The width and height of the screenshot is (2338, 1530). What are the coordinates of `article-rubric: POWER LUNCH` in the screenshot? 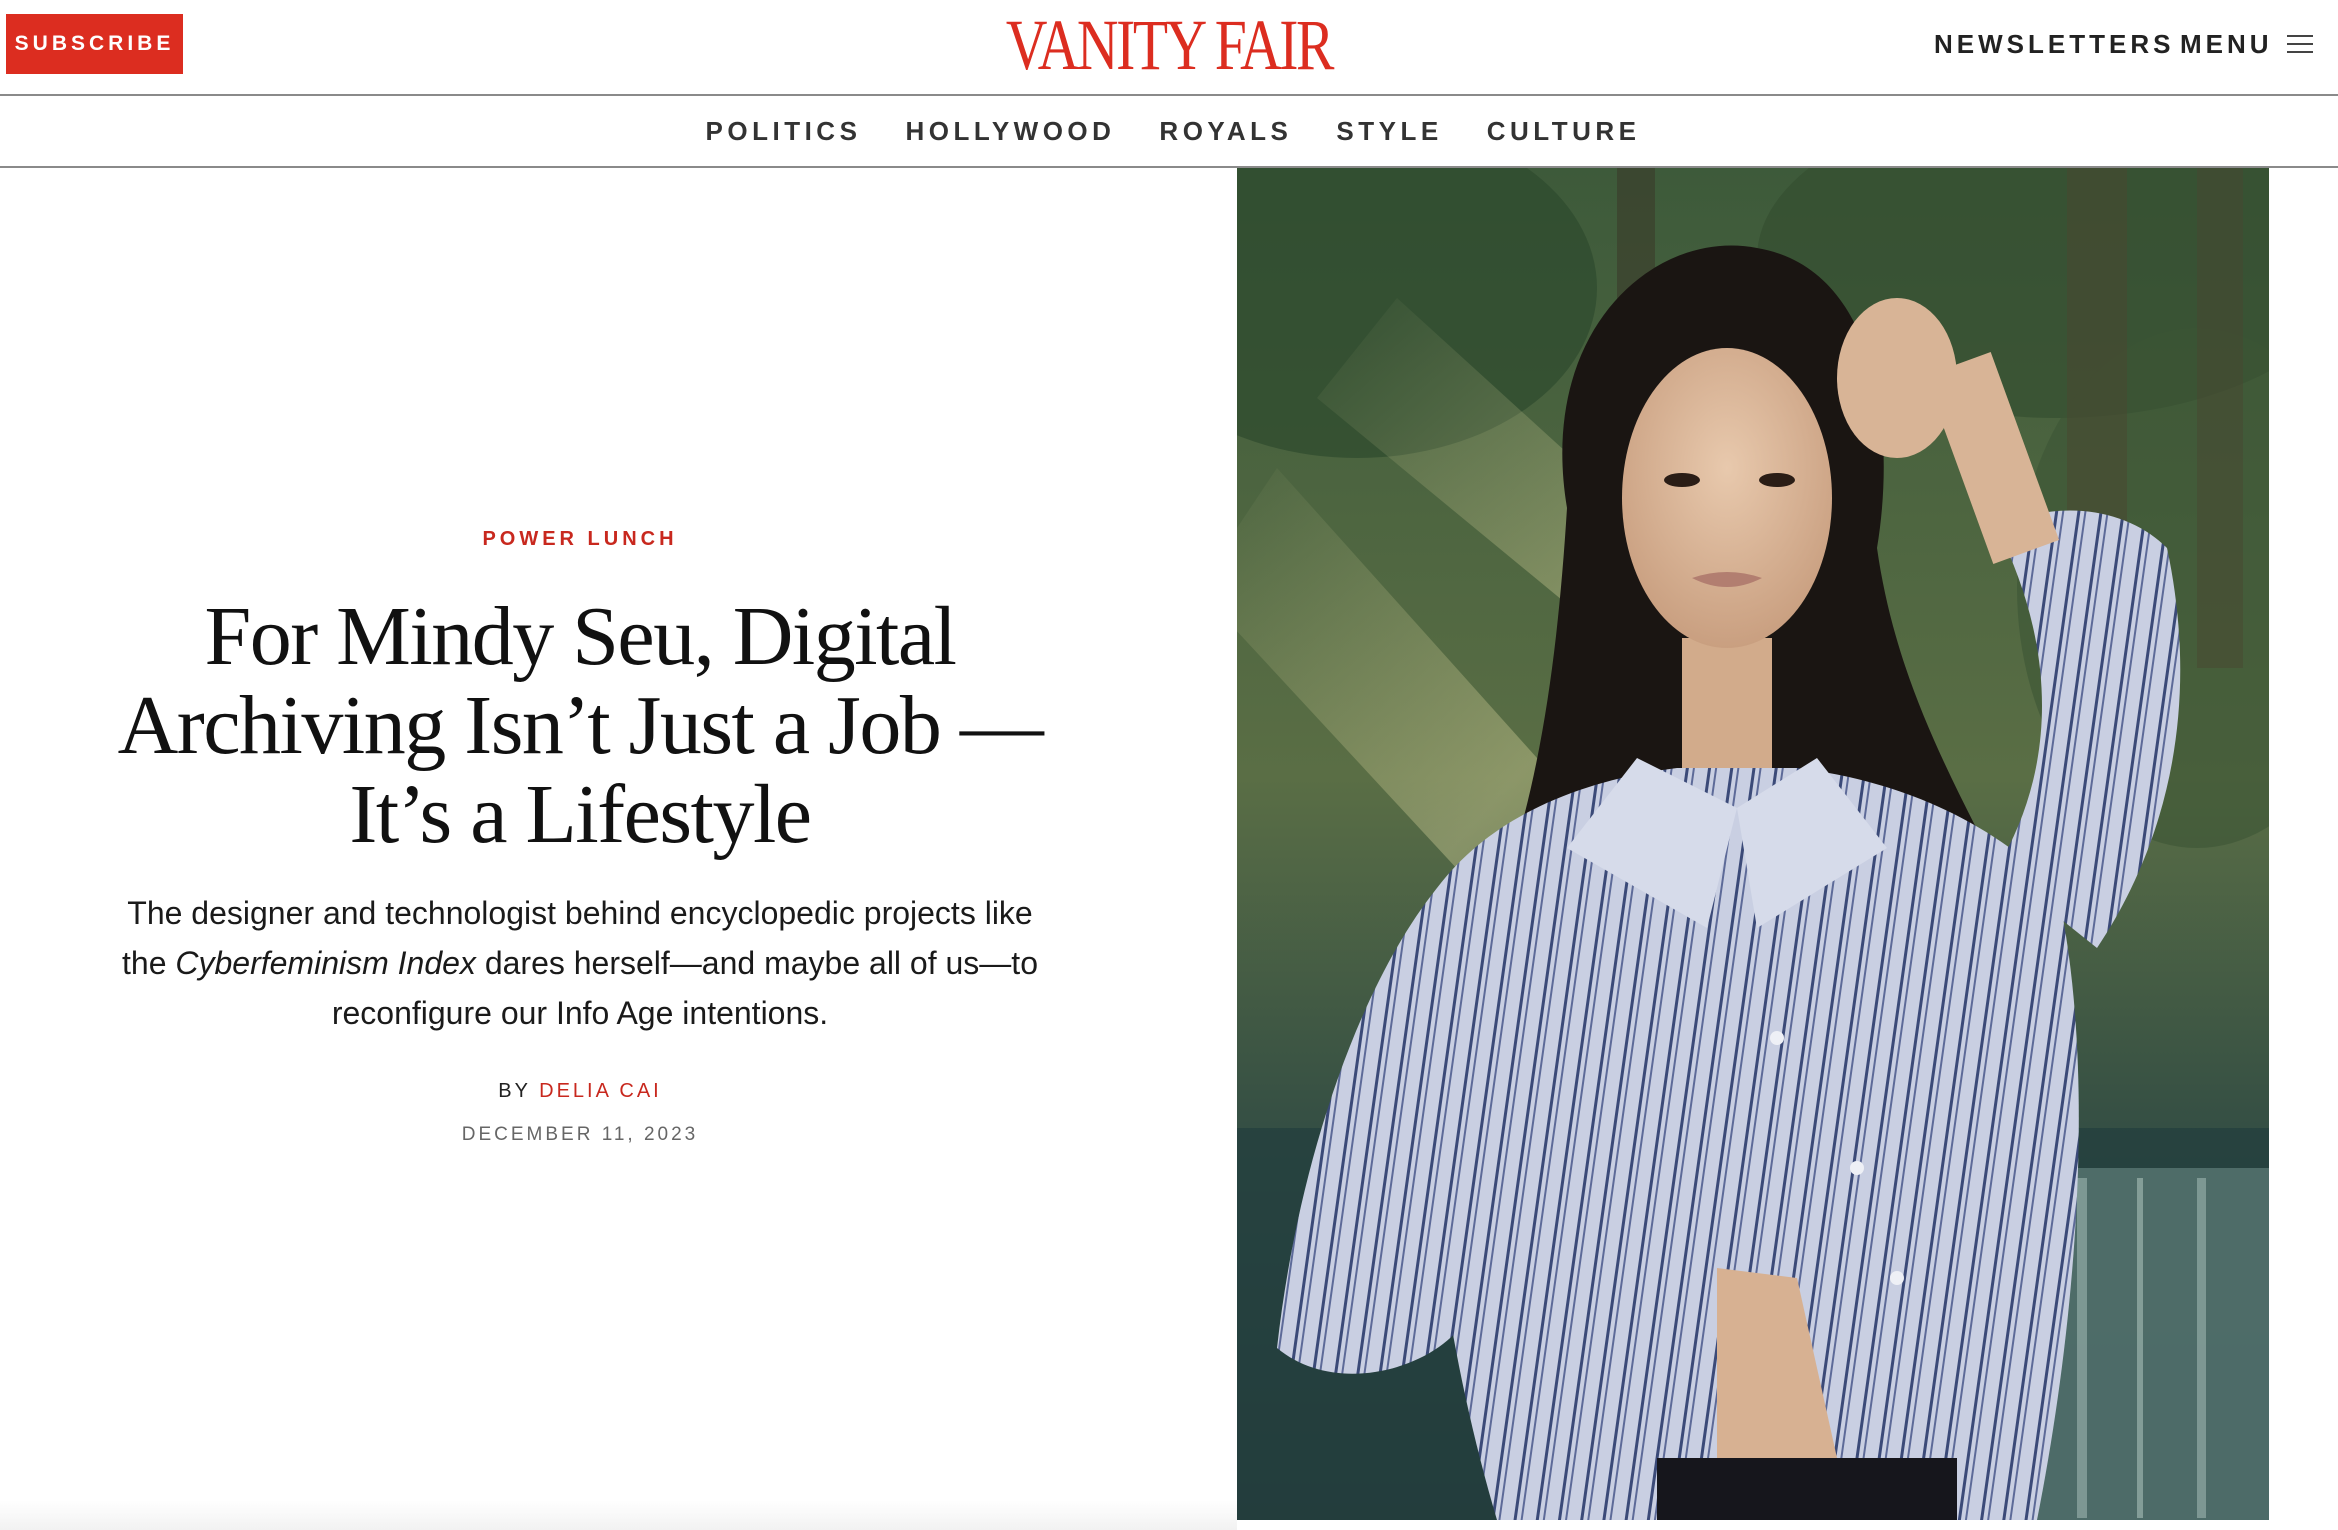 It's located at (580, 539).